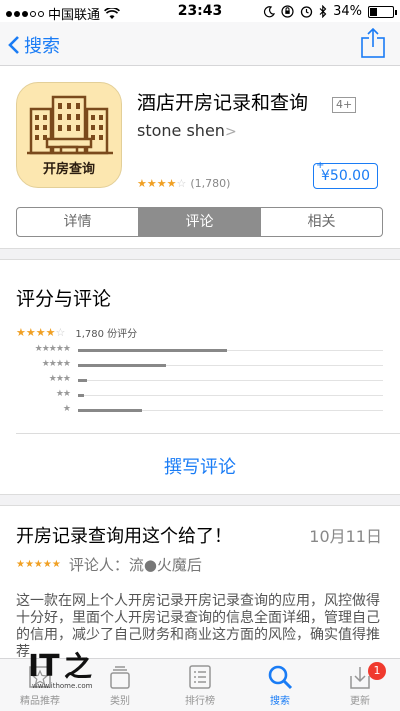  I want to click on histogram-star-label: ★★, so click(63, 394).